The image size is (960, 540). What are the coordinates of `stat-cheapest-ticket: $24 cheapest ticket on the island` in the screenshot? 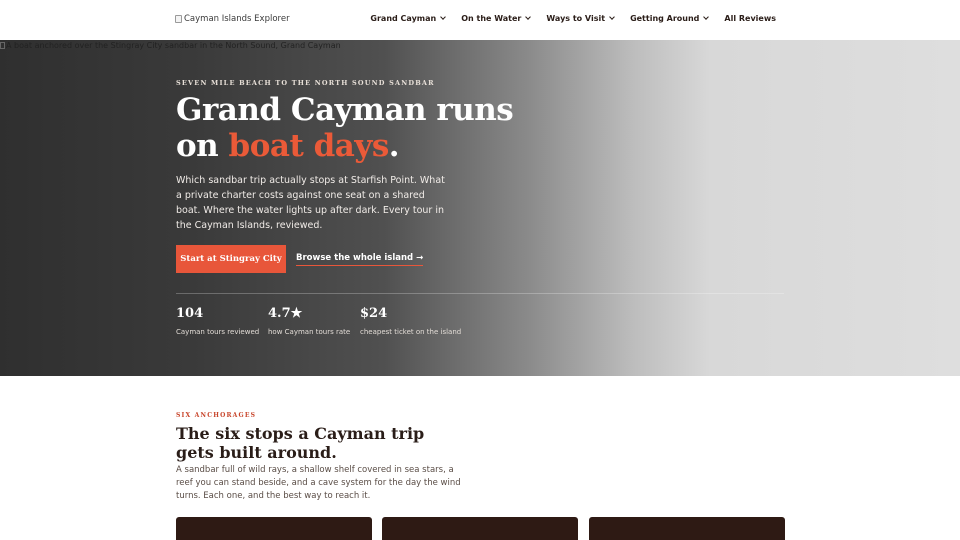 It's located at (410, 321).